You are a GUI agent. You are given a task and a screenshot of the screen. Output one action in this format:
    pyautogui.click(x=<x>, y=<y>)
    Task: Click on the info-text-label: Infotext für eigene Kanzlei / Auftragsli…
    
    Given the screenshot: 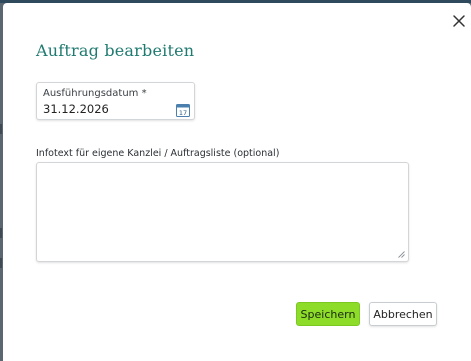 What is the action you would take?
    pyautogui.click(x=158, y=153)
    